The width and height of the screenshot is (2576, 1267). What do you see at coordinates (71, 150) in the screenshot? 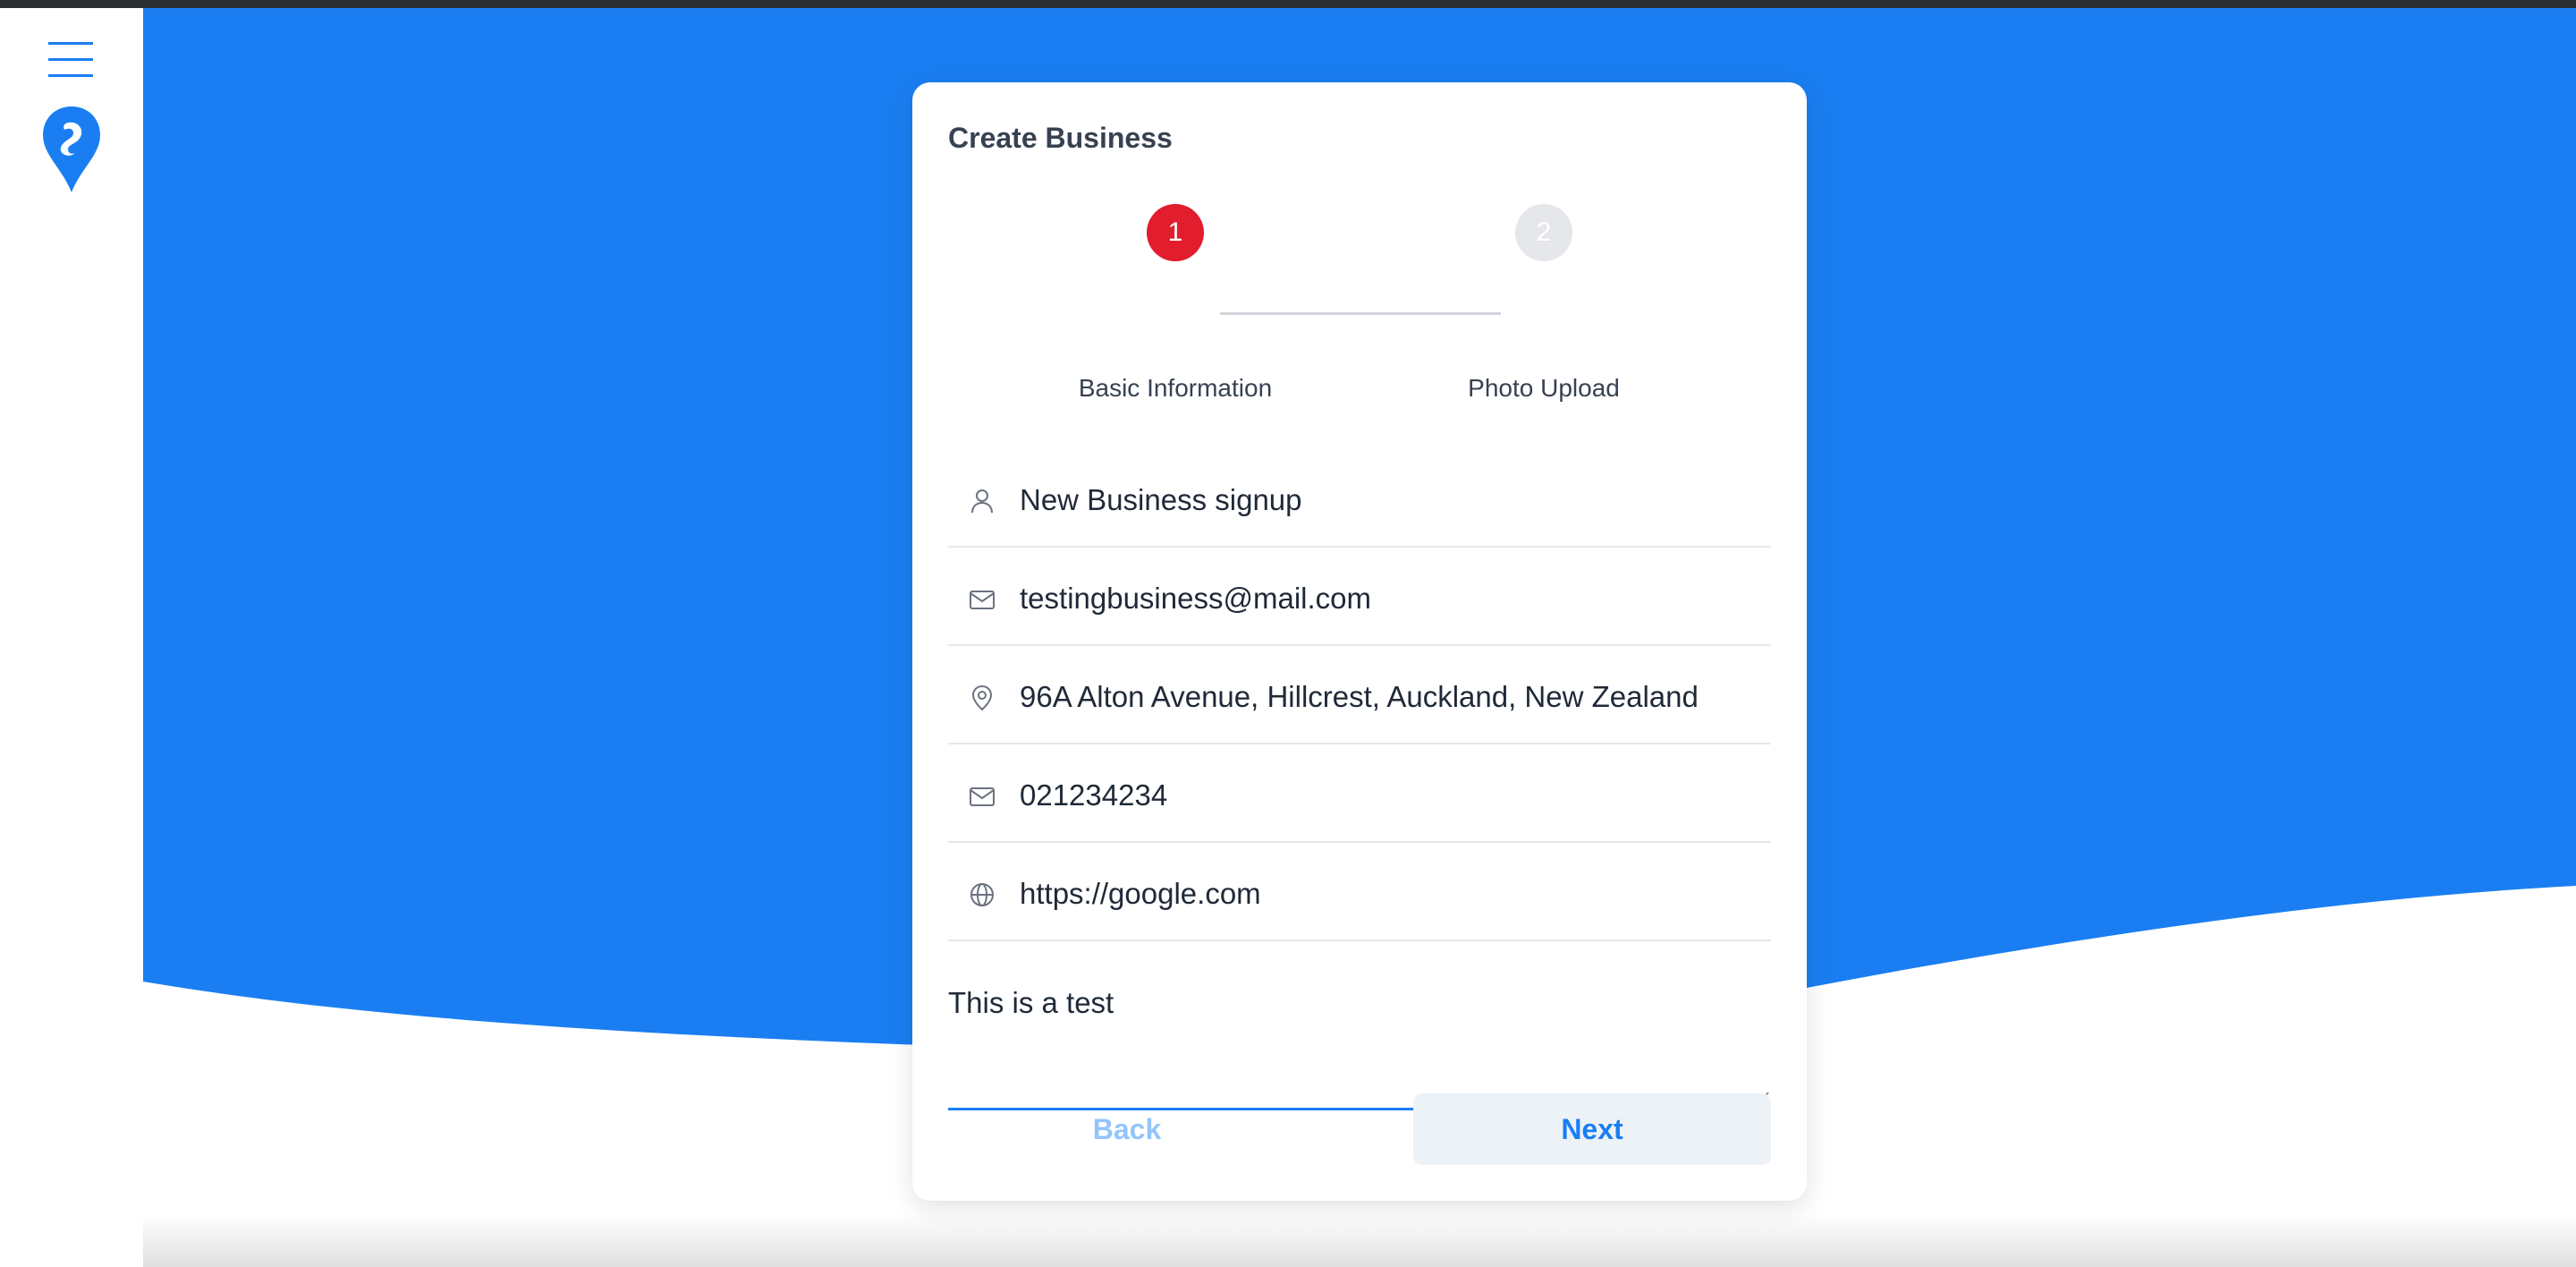
I see `map-pin-logo-icon` at bounding box center [71, 150].